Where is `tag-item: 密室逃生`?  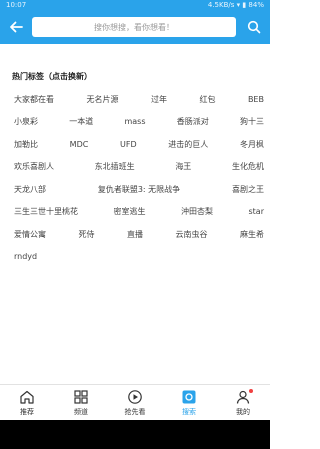
tag-item: 密室逃生 is located at coordinates (130, 211).